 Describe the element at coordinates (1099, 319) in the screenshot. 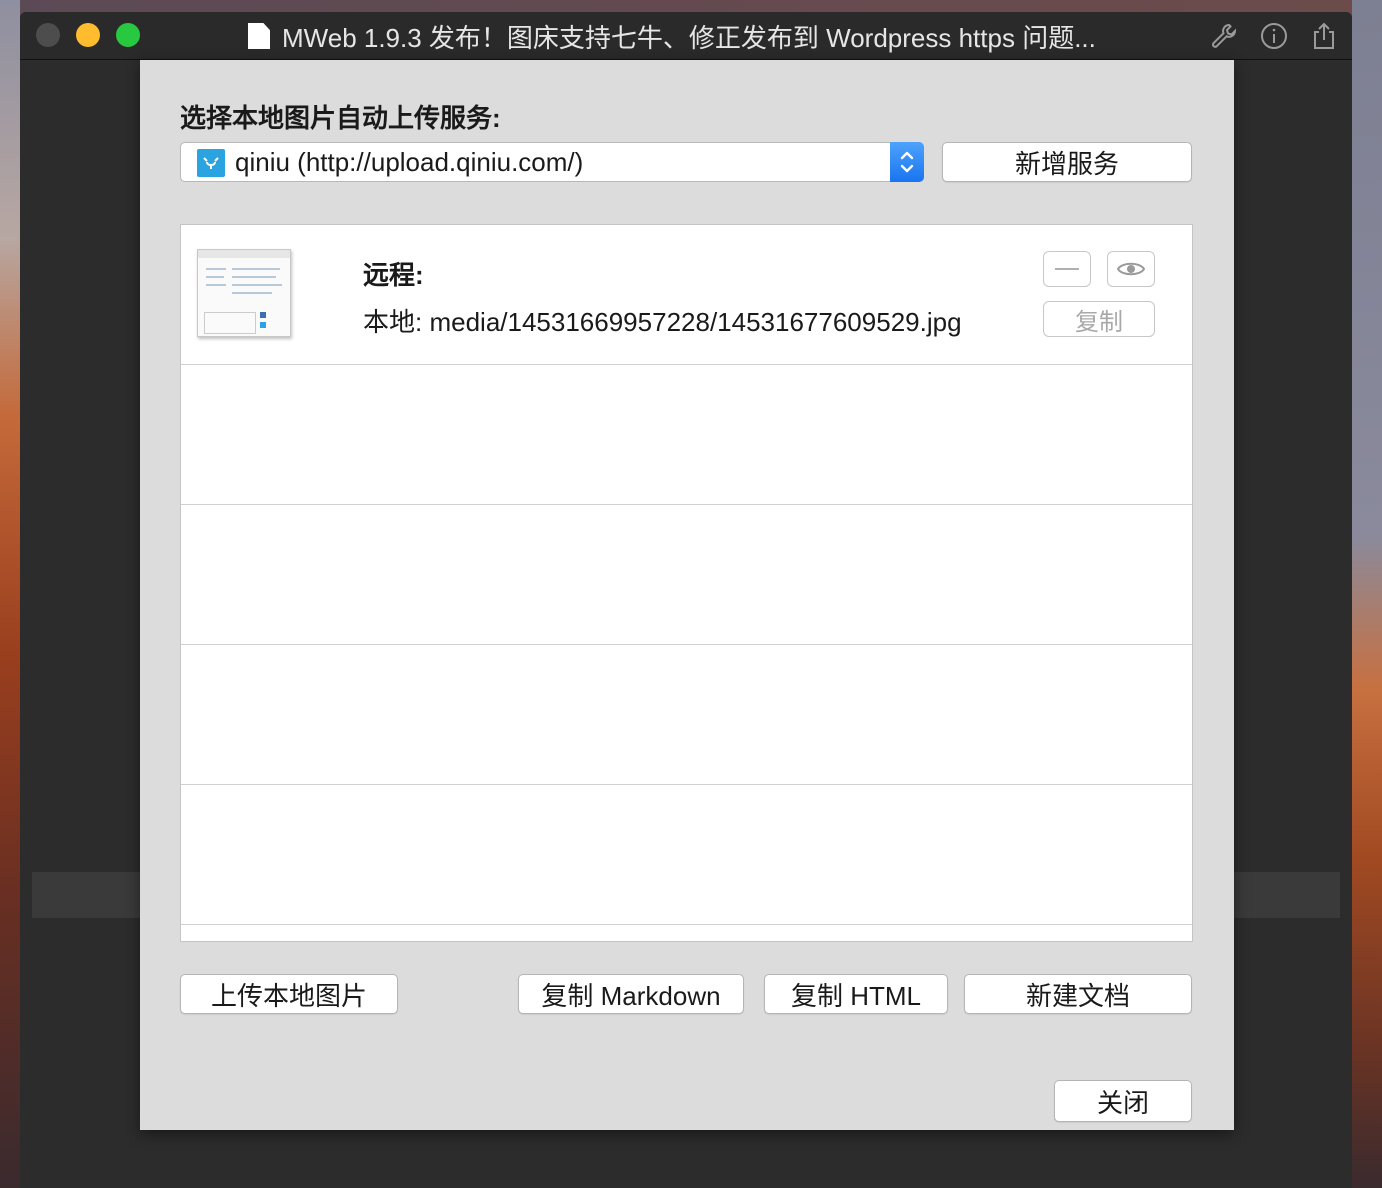

I see `copy-url-button: 复制` at that location.